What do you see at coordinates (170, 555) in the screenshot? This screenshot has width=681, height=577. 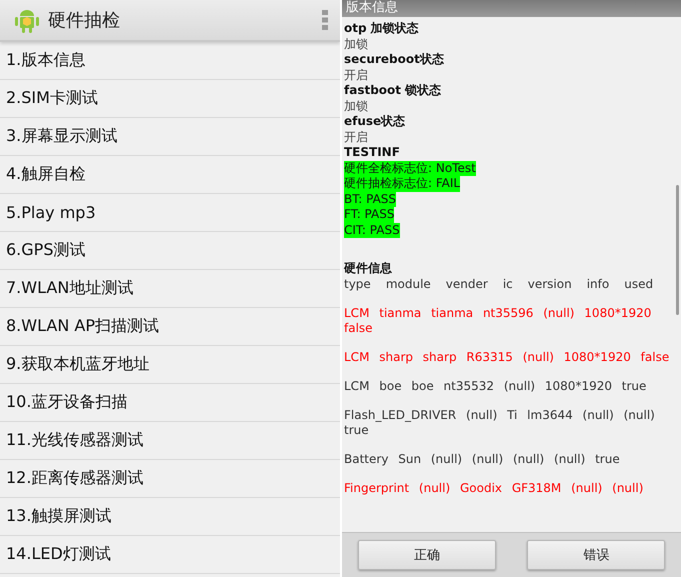 I see `test-list-item: 14.LED灯测试` at bounding box center [170, 555].